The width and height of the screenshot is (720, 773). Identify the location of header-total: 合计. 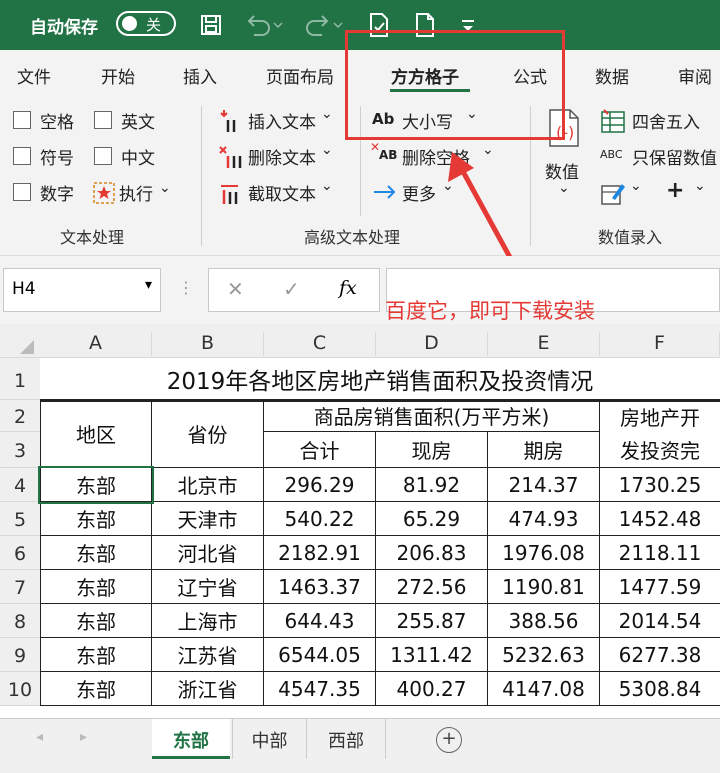
(320, 450).